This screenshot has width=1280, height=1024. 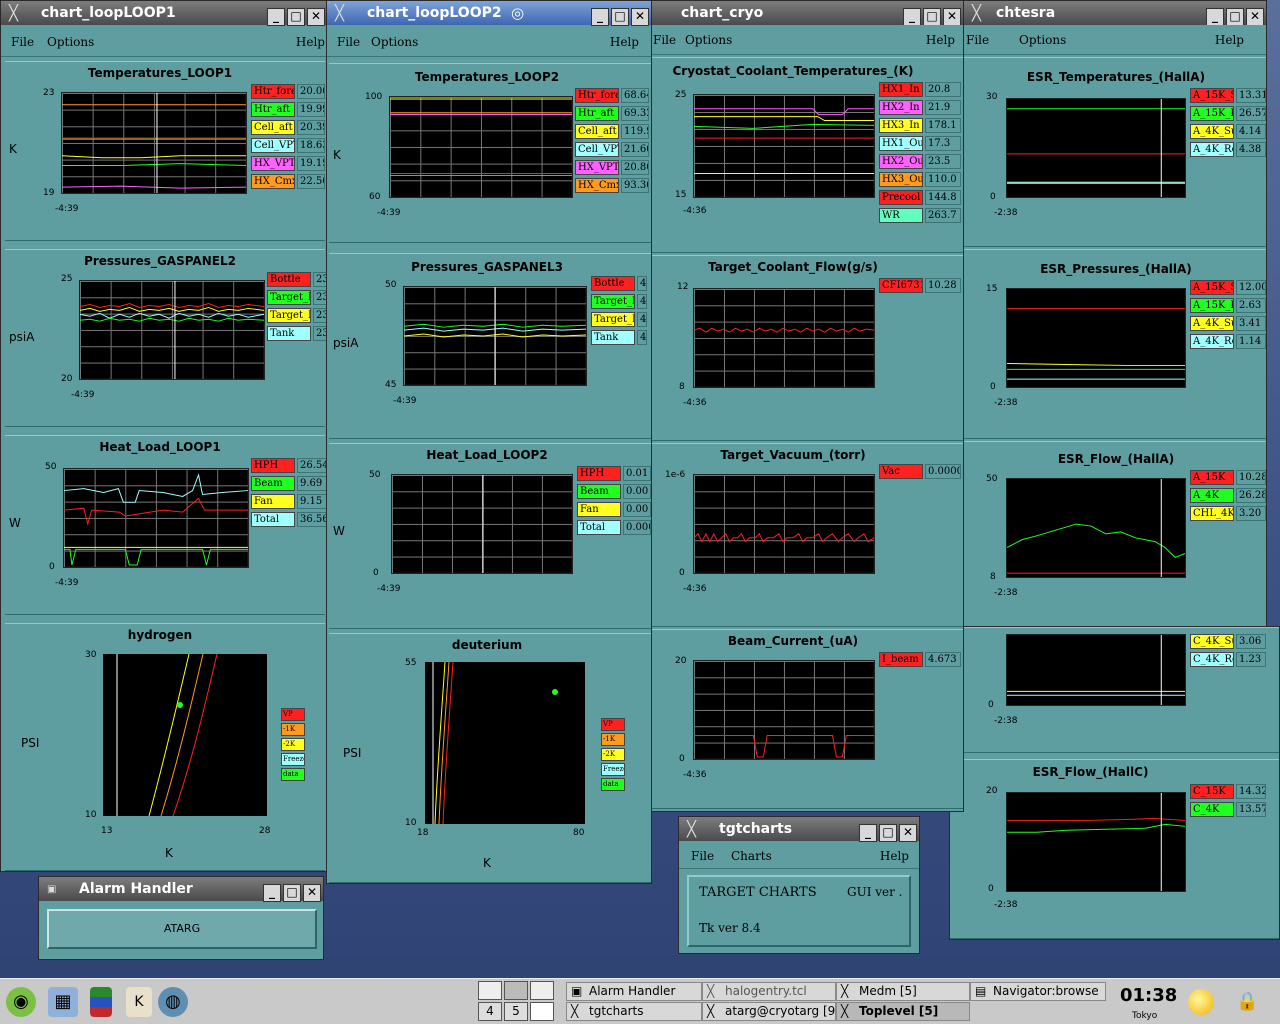 I want to click on task-medm: ╳ Medm [5], so click(x=903, y=991).